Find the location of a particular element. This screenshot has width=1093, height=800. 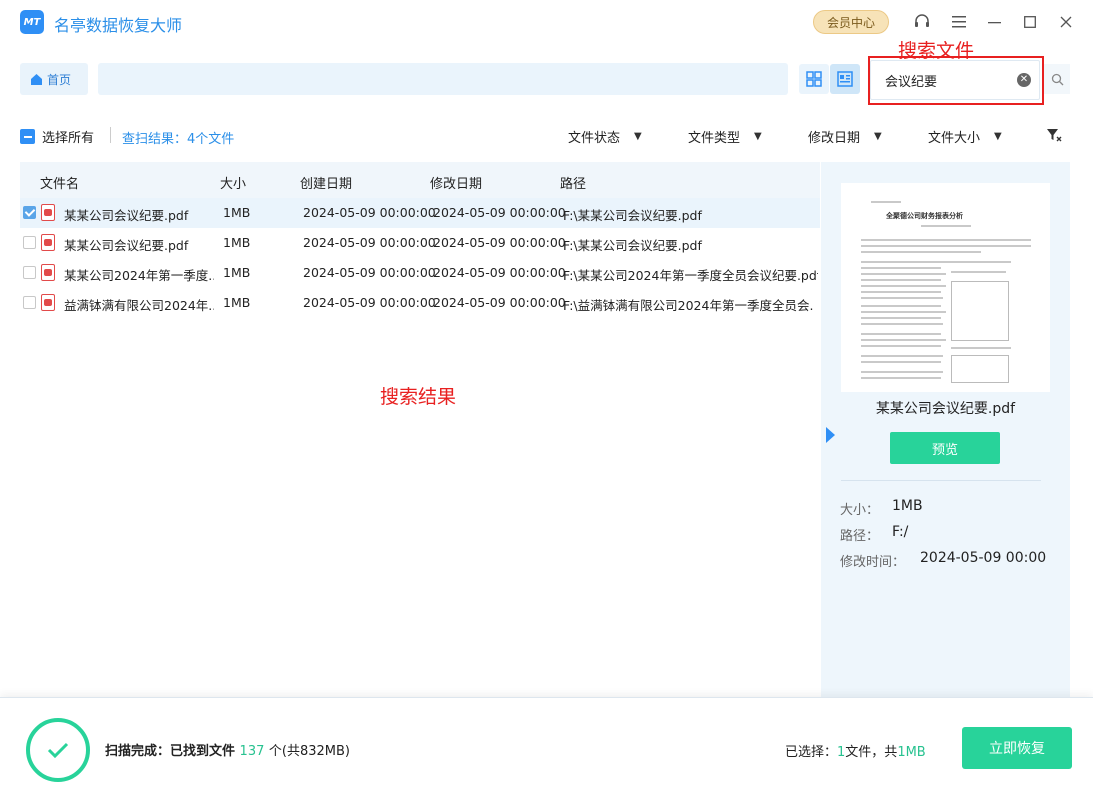

info-size-label: 大小： is located at coordinates (860, 510).